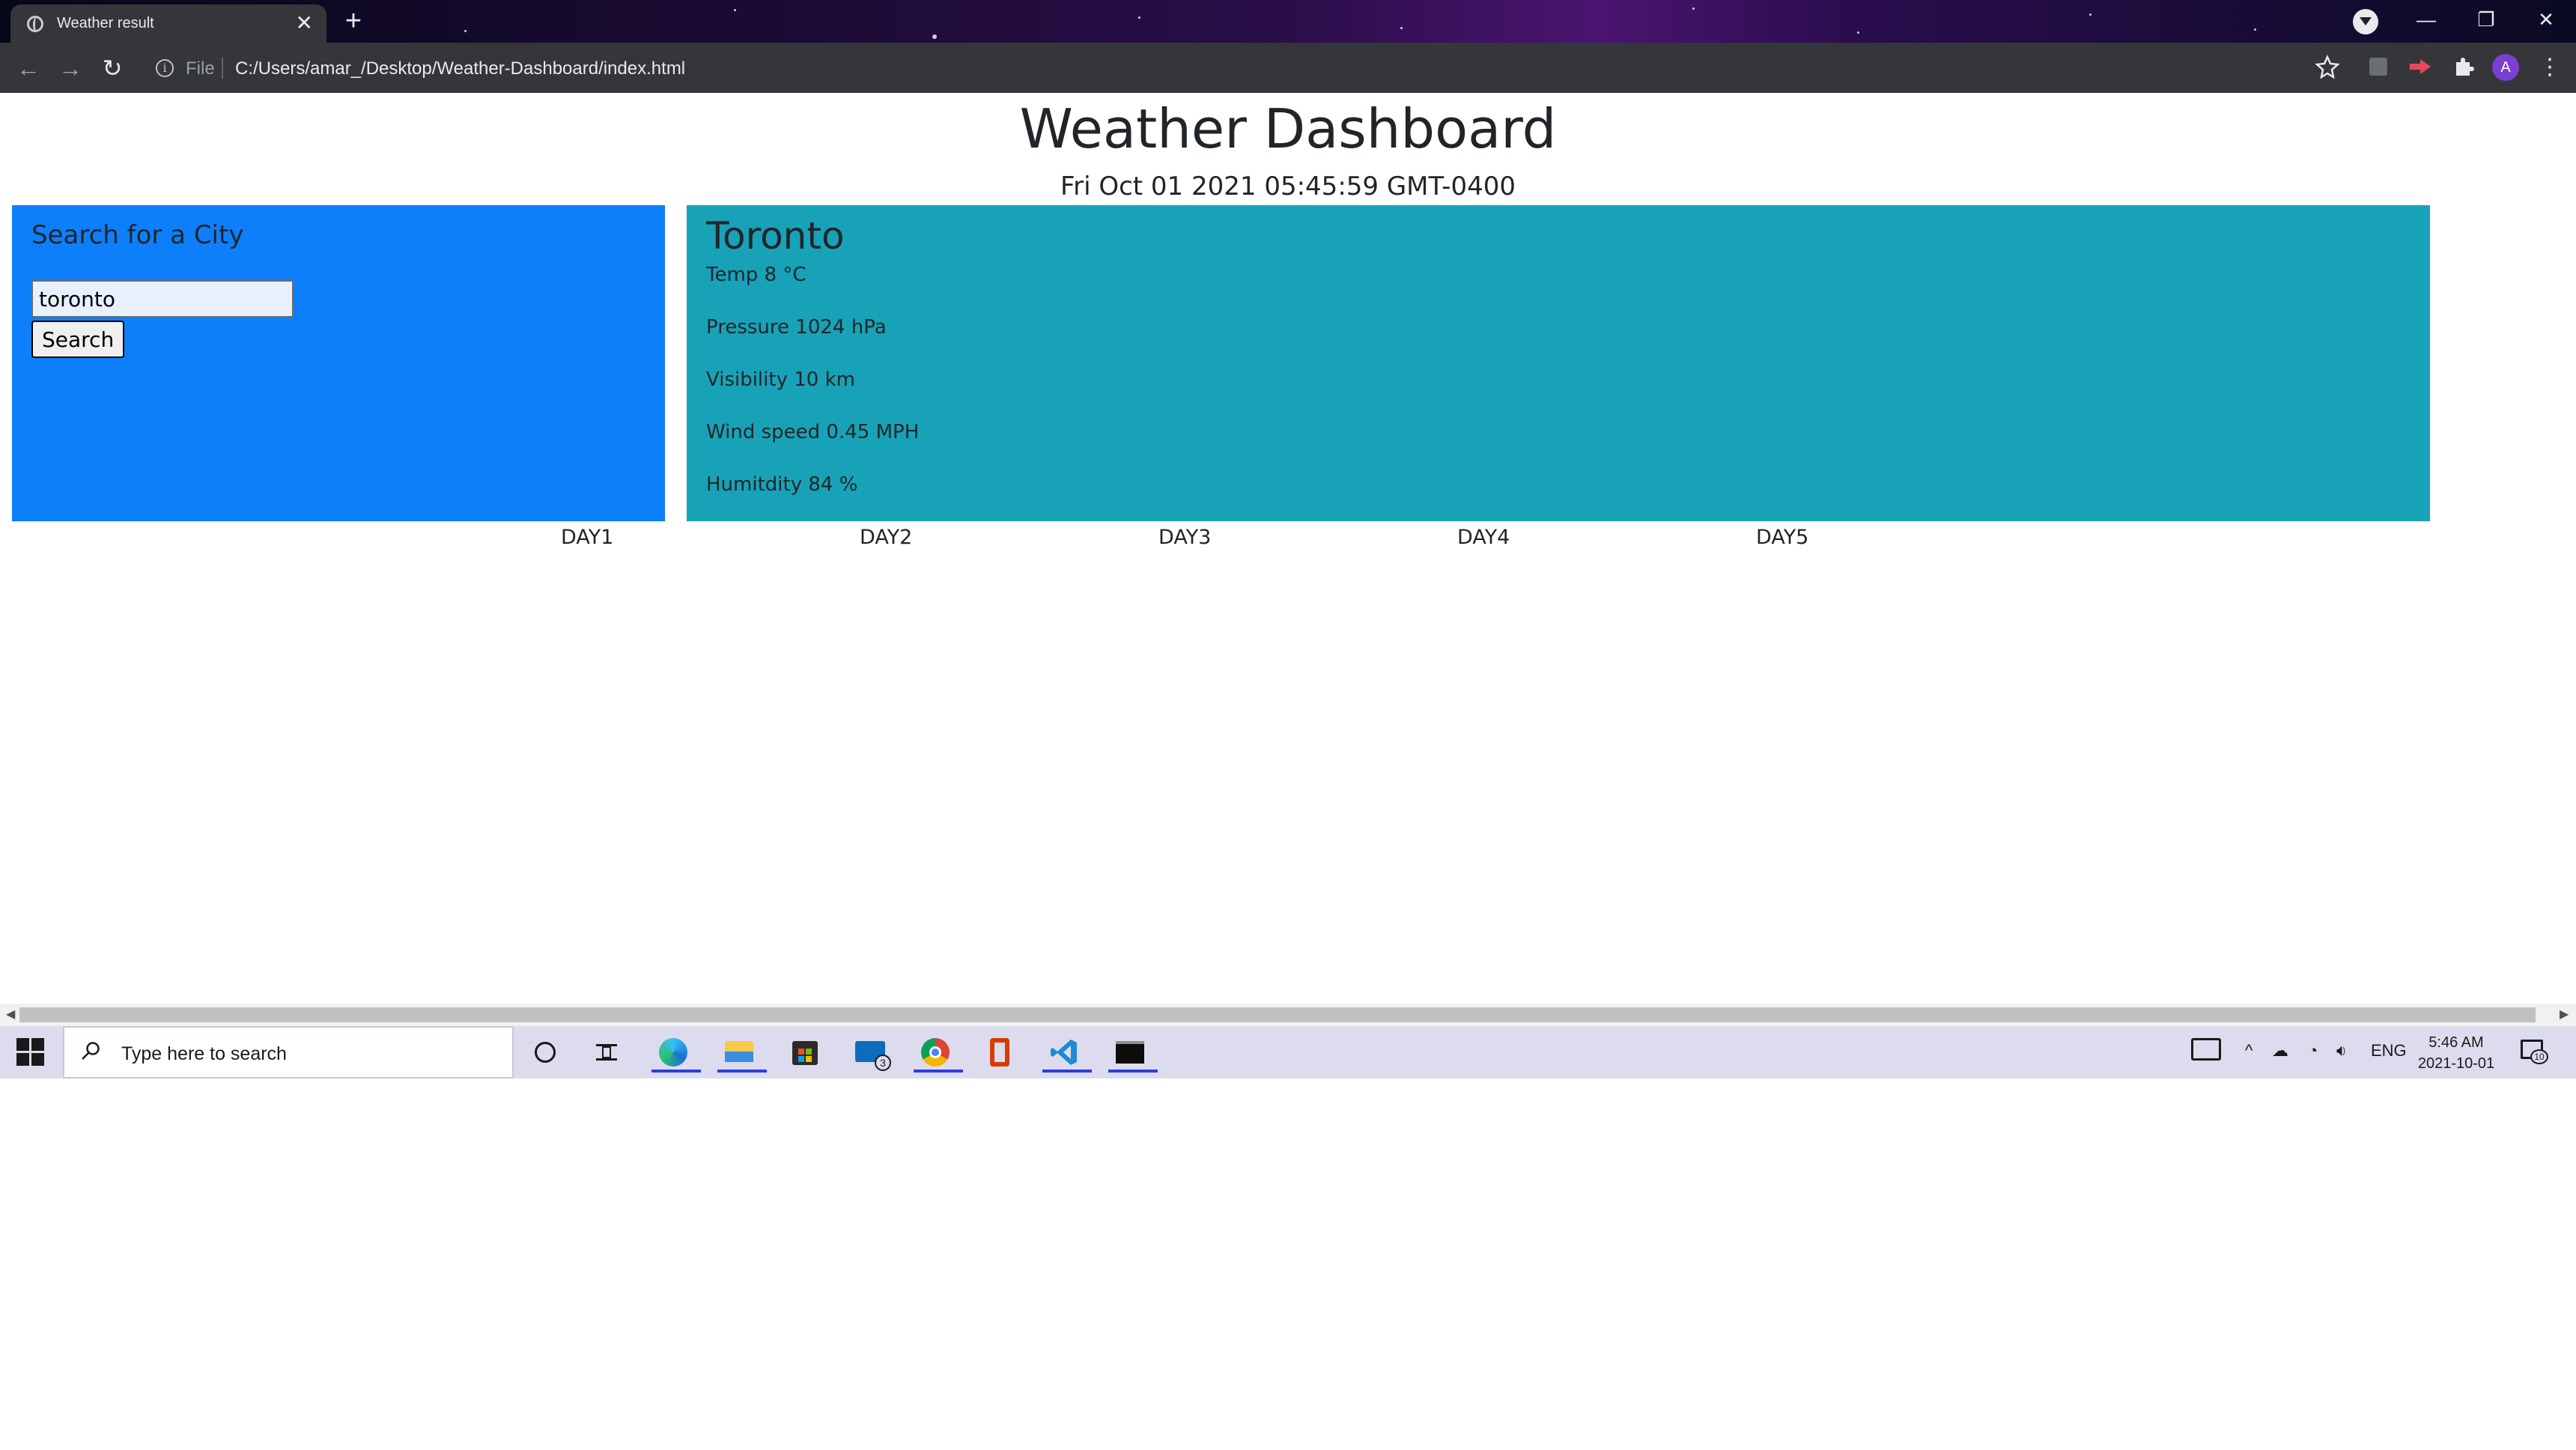  What do you see at coordinates (162, 299) in the screenshot?
I see `city-search-input` at bounding box center [162, 299].